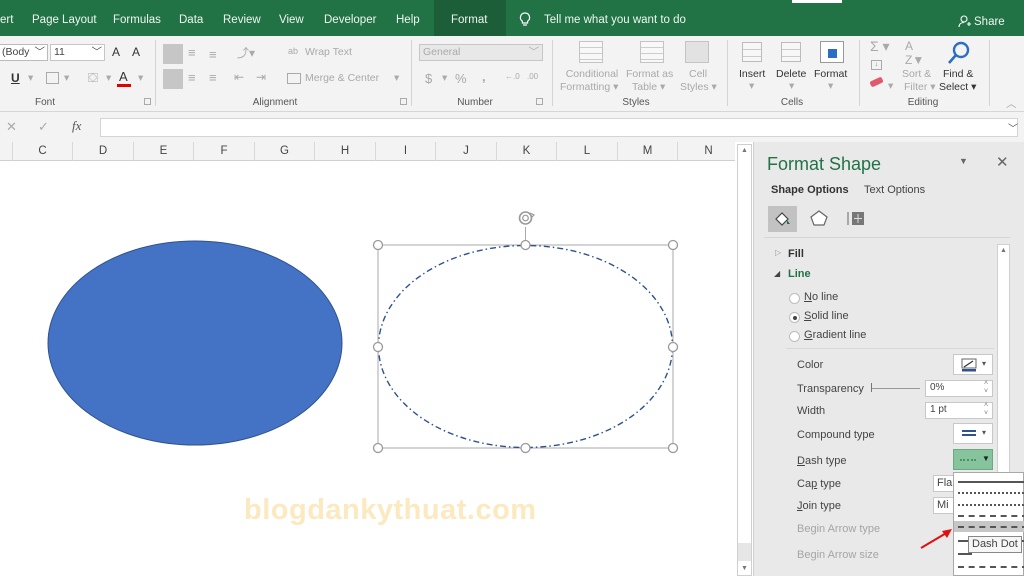 The width and height of the screenshot is (1024, 576). What do you see at coordinates (93, 78) in the screenshot?
I see `fill-color-icon: ⛋` at bounding box center [93, 78].